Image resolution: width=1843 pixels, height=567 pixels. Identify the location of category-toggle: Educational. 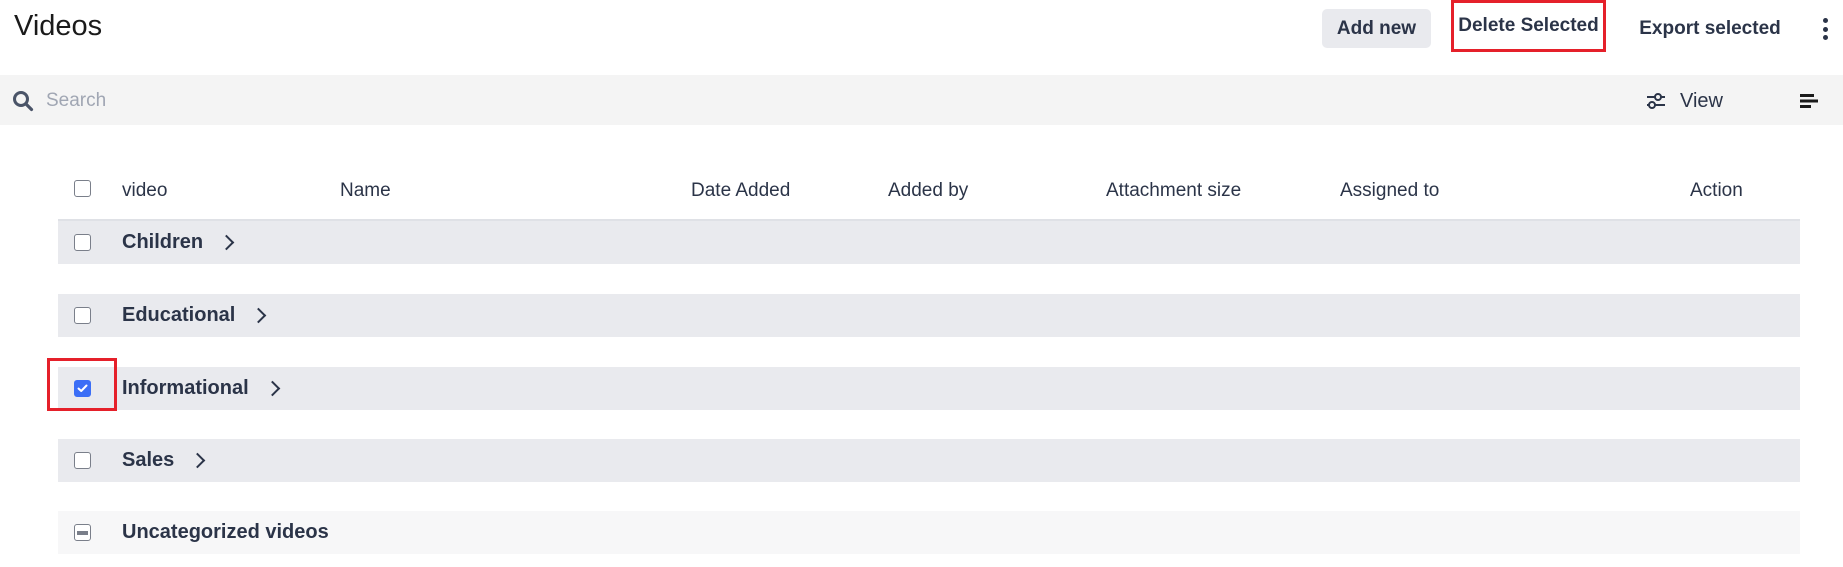
(194, 315).